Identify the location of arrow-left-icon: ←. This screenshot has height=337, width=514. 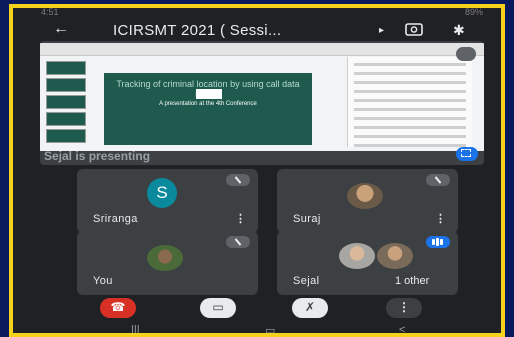
(61, 29).